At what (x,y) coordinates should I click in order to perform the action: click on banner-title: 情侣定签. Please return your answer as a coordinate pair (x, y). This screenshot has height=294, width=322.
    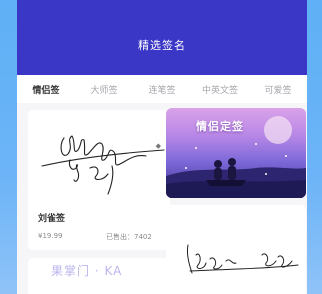
    Looking at the image, I should click on (220, 126).